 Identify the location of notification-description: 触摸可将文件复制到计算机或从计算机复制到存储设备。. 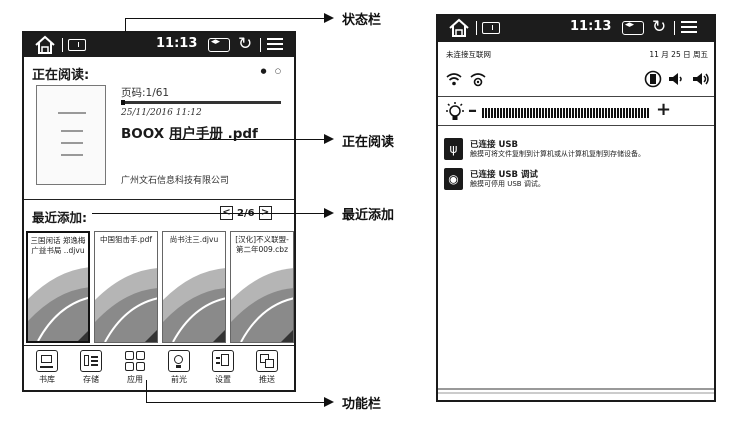
(557, 154).